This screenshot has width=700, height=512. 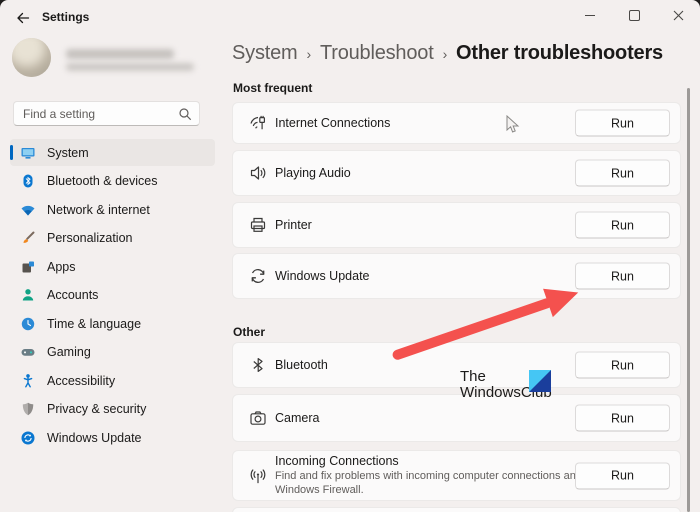 I want to click on run-button-incoming-connections: Run, so click(x=622, y=475).